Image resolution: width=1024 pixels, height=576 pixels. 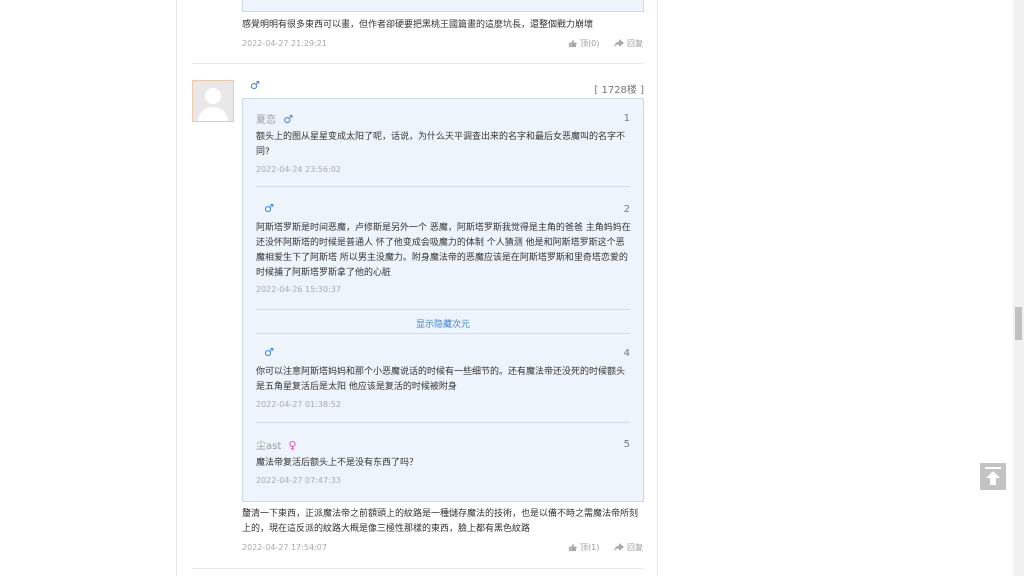 What do you see at coordinates (626, 353) in the screenshot?
I see `reply-index: 4` at bounding box center [626, 353].